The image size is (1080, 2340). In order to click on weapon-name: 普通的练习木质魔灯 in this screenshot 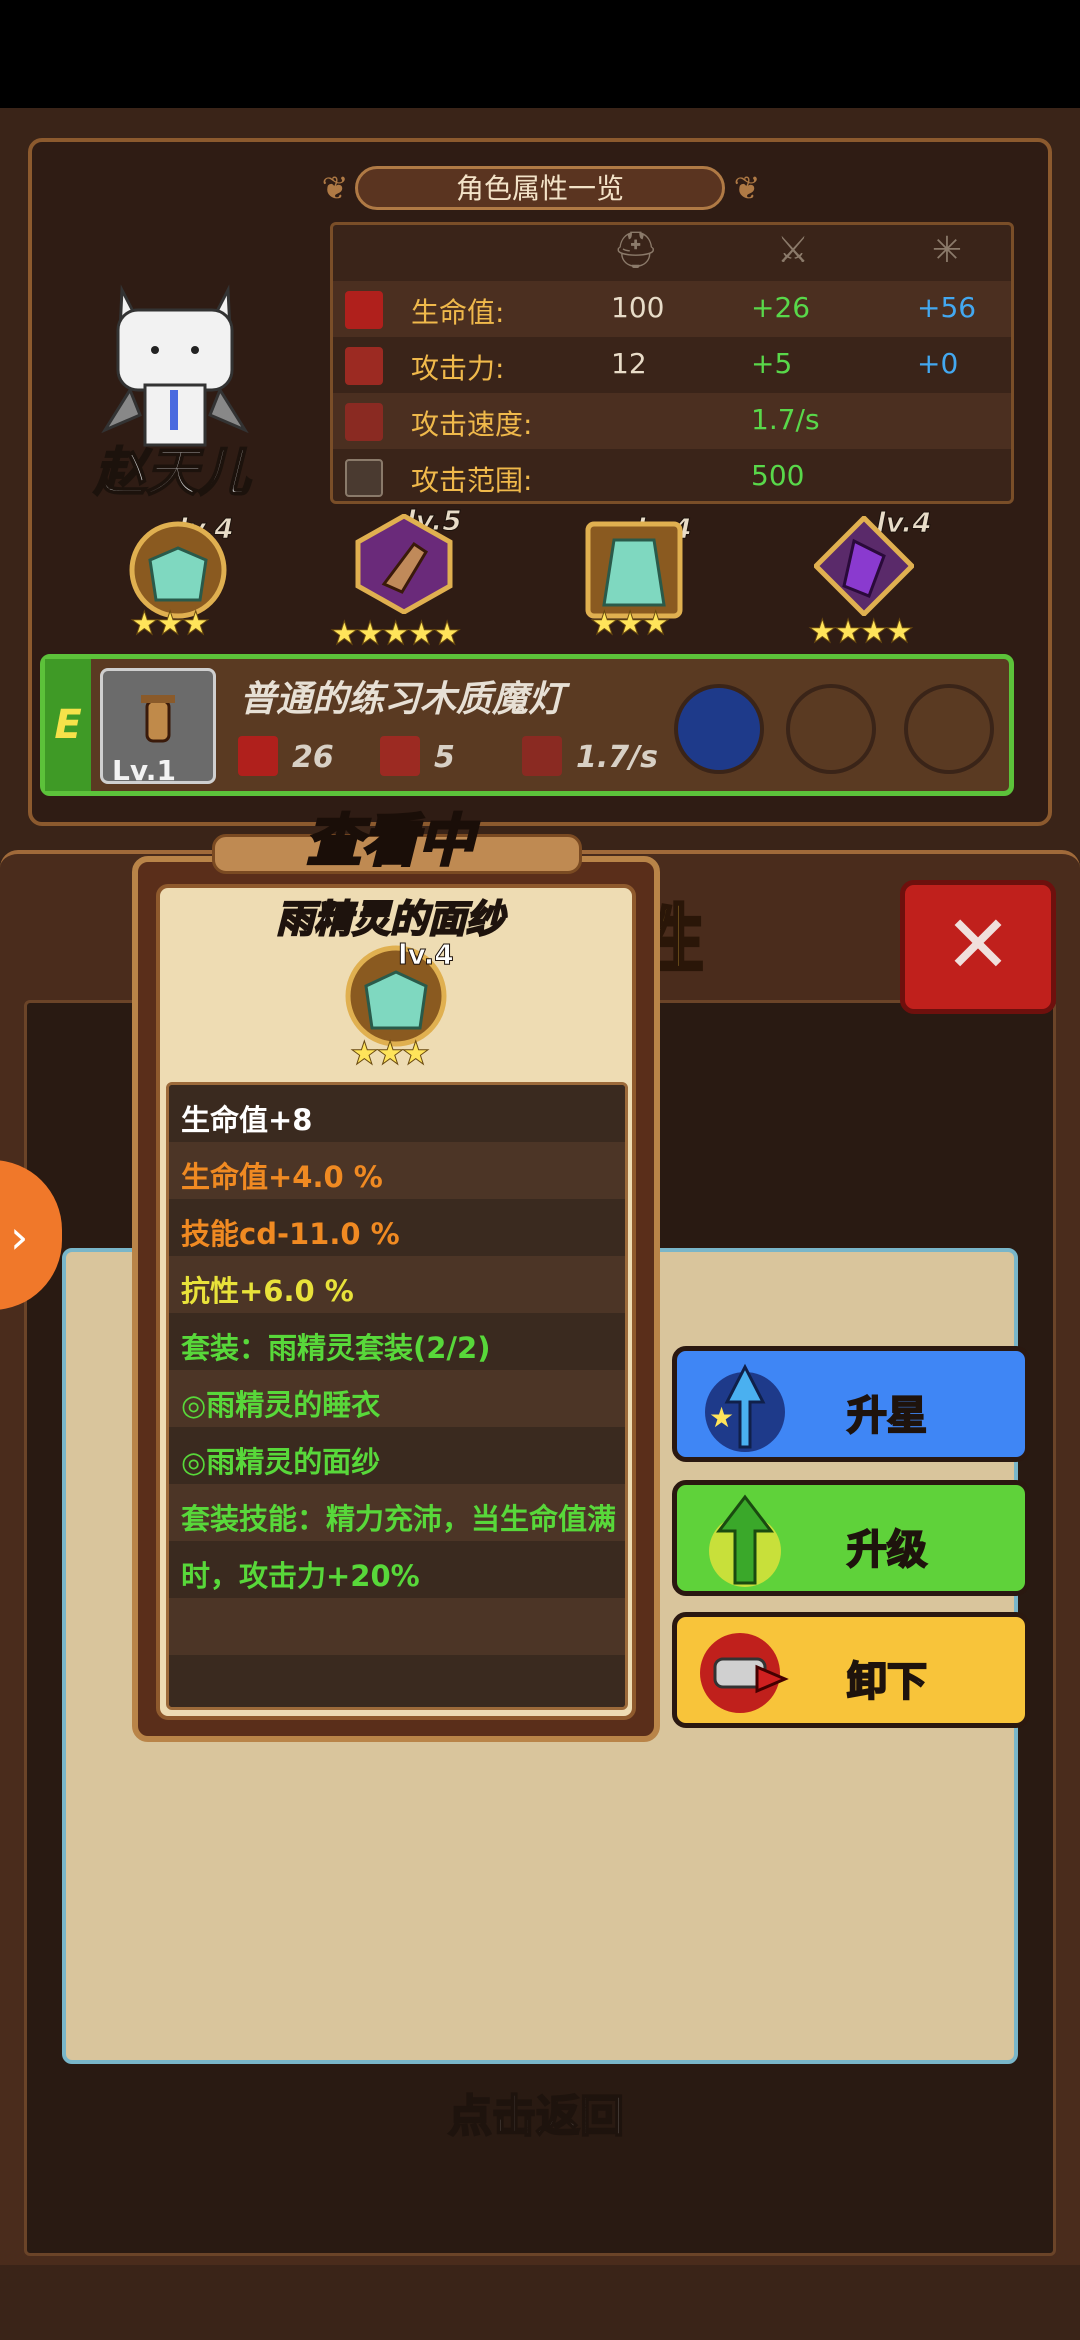, I will do `click(402, 699)`.